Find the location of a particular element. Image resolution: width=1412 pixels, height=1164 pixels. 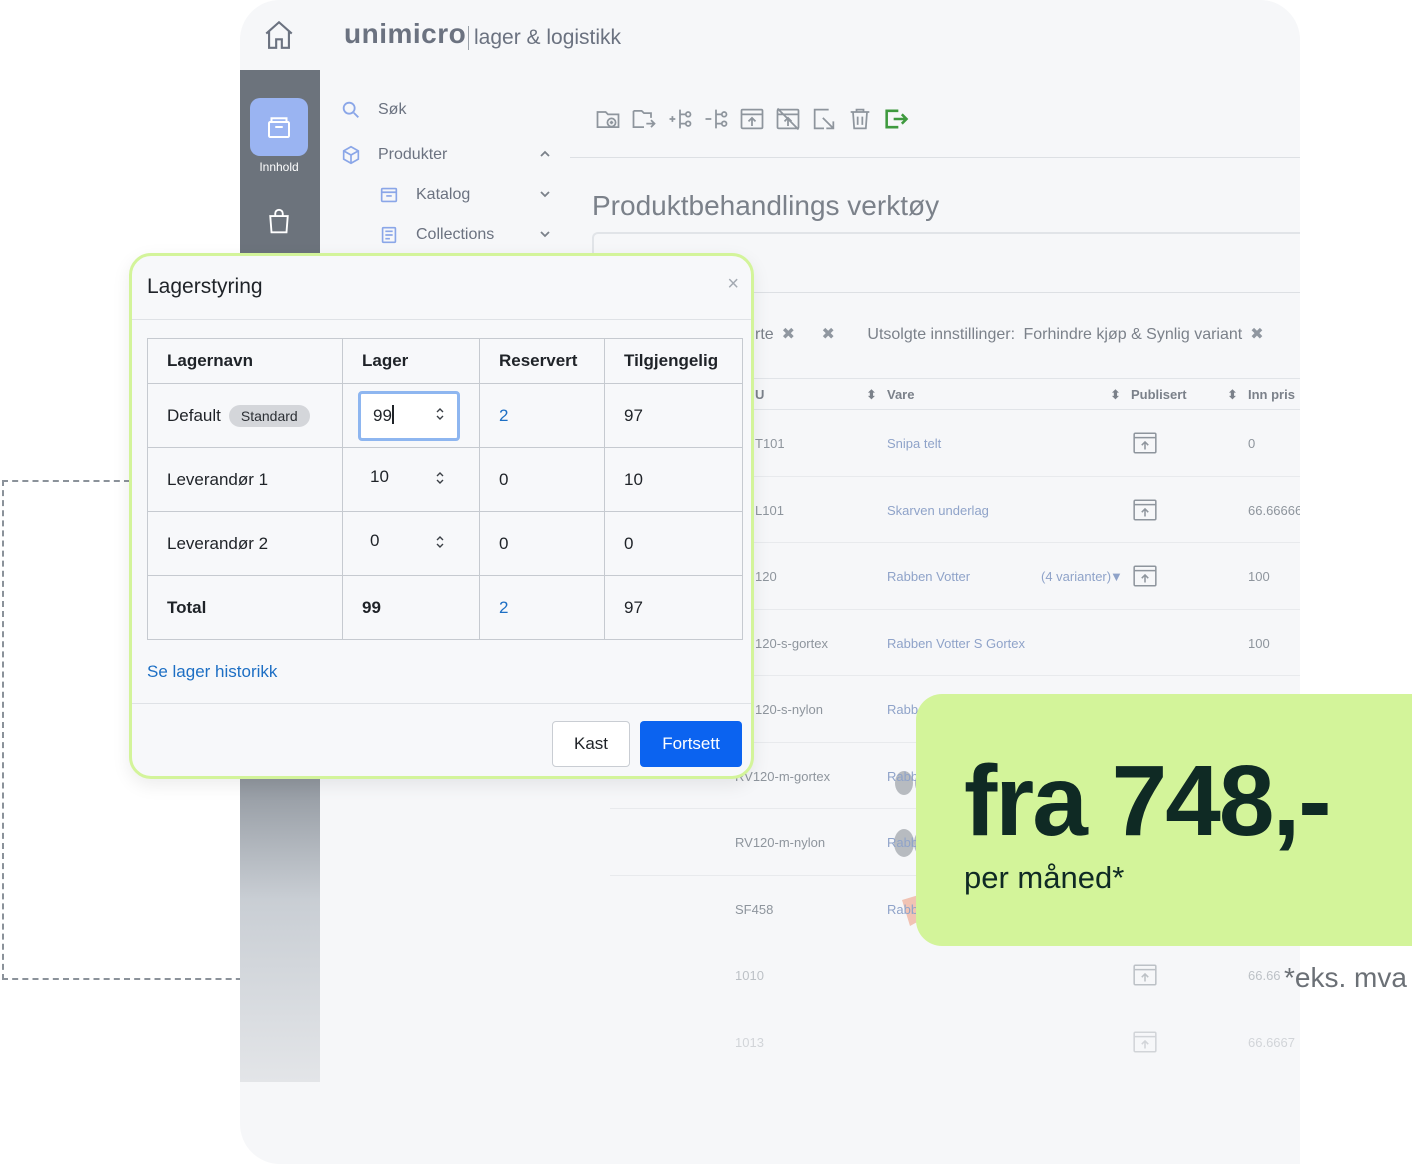

sku-cell: SF458 is located at coordinates (754, 909).